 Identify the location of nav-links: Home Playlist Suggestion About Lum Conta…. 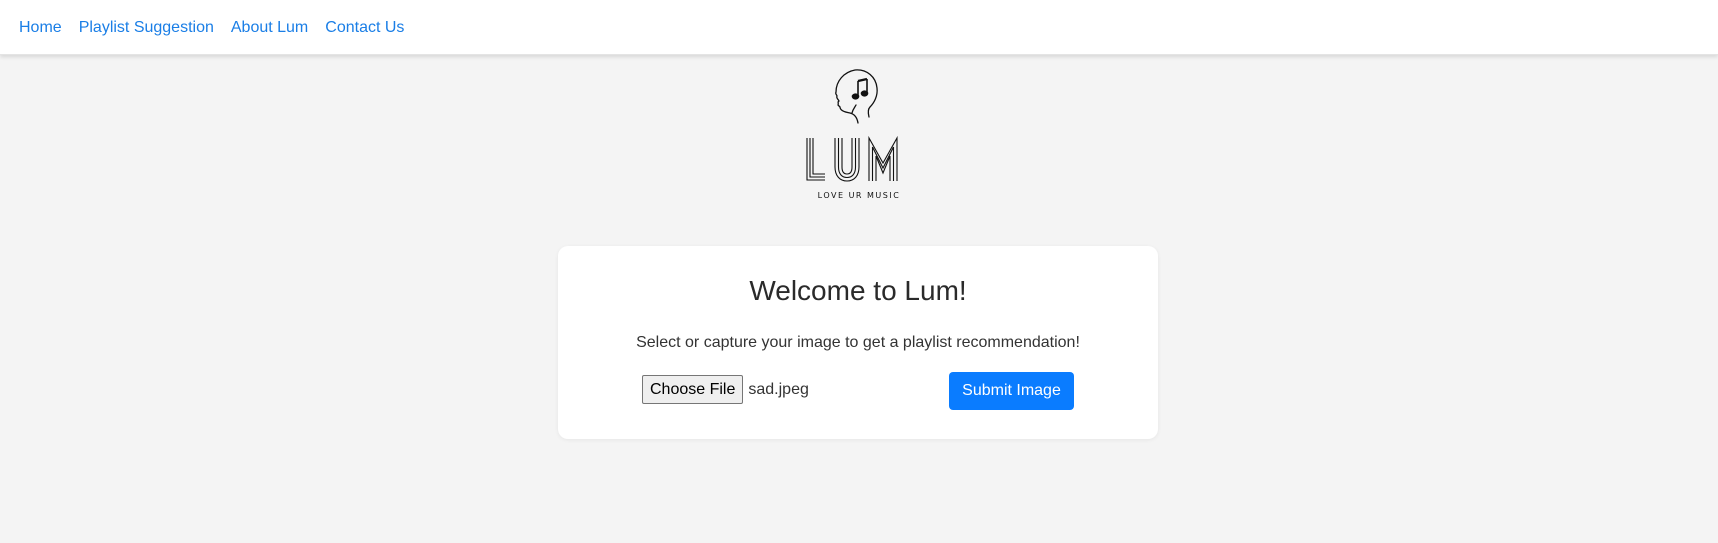
(859, 27).